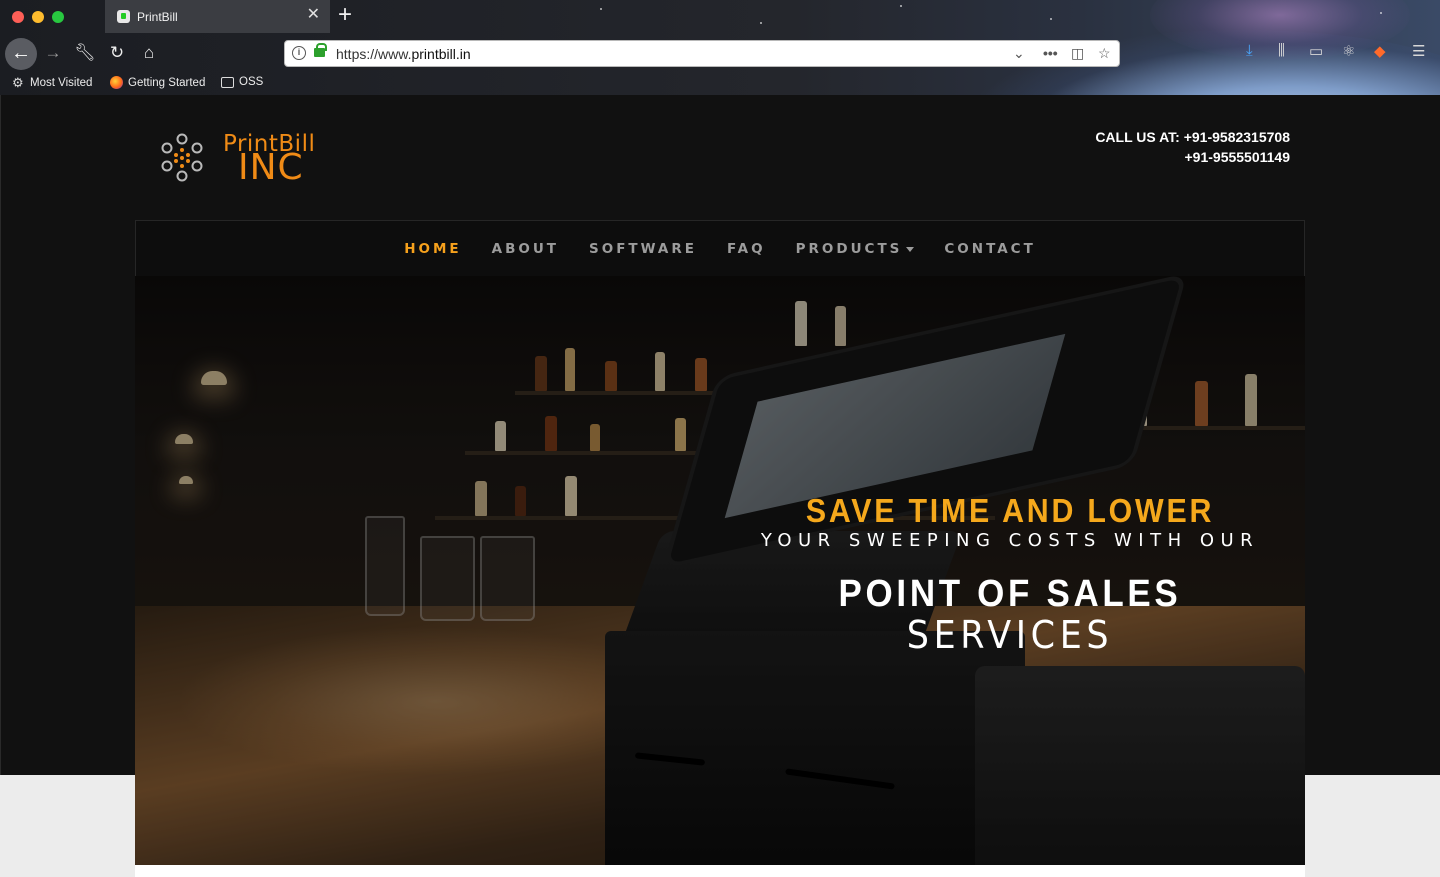  I want to click on phone-line-1: CALL US AT: +91-9582315708, so click(1192, 137).